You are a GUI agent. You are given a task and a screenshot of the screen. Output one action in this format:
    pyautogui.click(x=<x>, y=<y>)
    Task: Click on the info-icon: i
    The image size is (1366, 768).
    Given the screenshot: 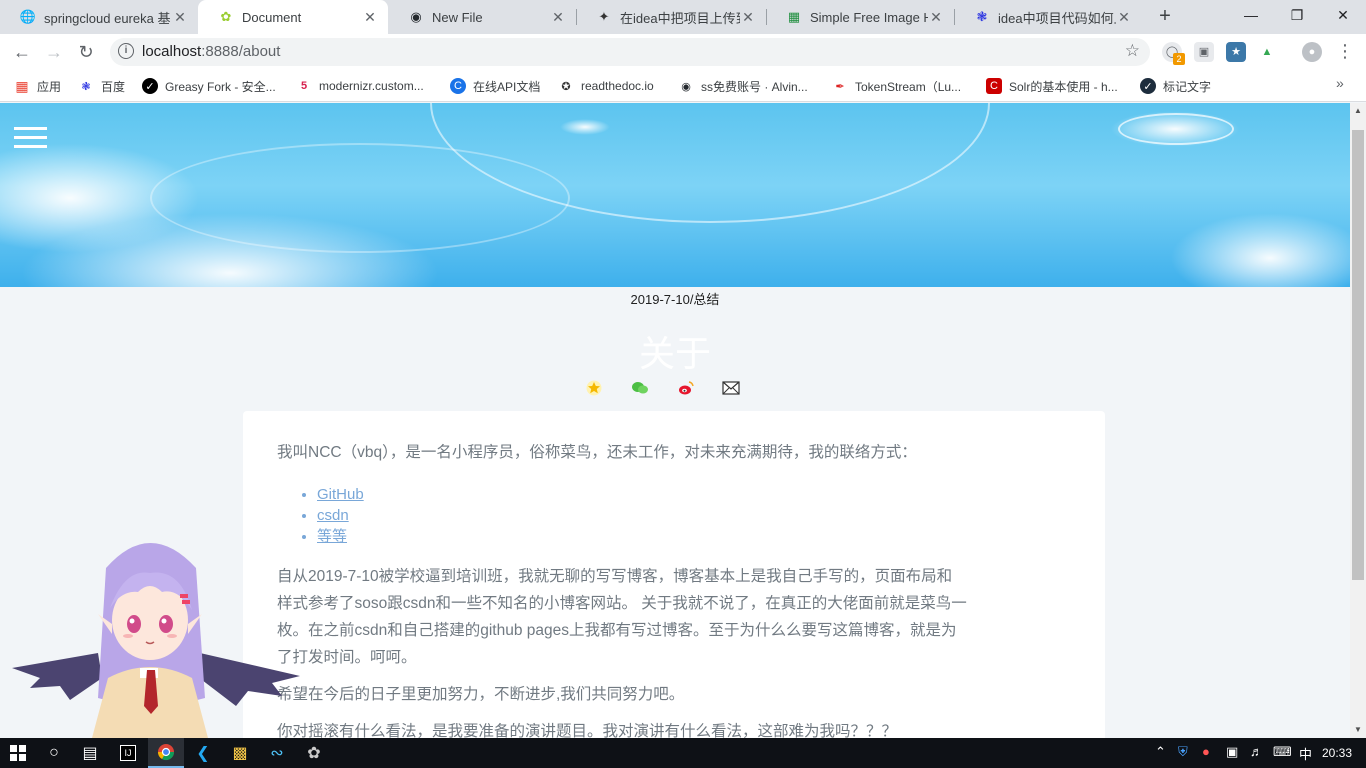 What is the action you would take?
    pyautogui.click(x=126, y=51)
    